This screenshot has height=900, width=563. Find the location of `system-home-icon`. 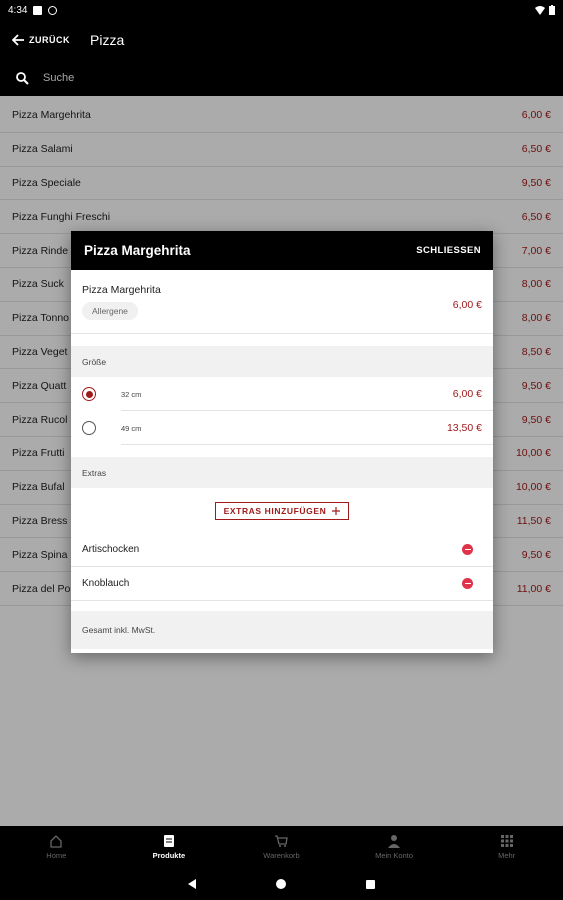

system-home-icon is located at coordinates (281, 884).